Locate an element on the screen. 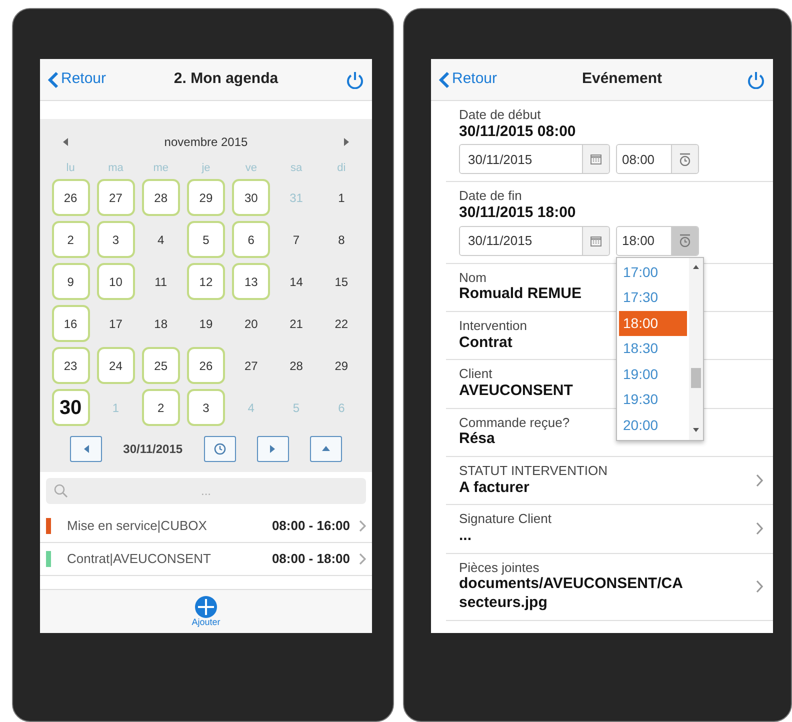 This screenshot has height=722, width=792. weekday-label: ma is located at coordinates (115, 168).